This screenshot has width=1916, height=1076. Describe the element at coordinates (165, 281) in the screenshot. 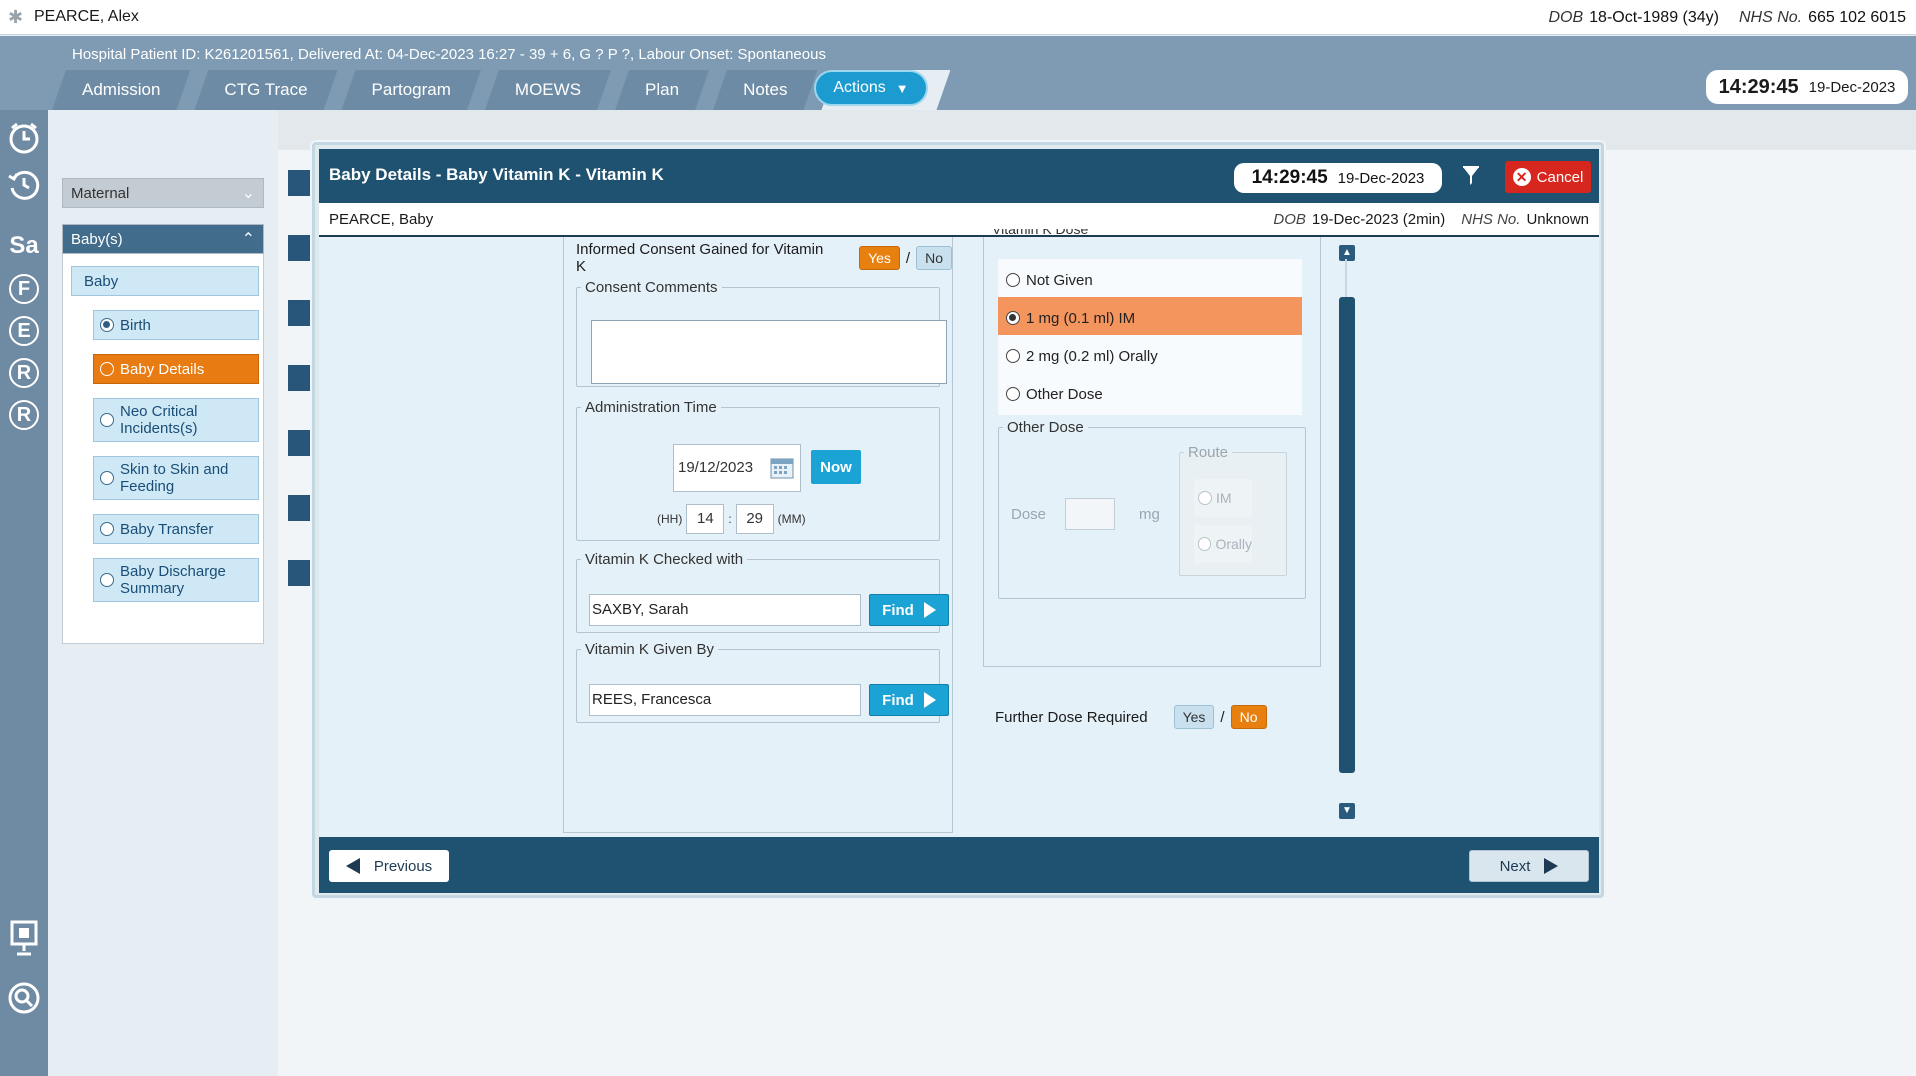

I see `nav-item-baby: Baby` at that location.